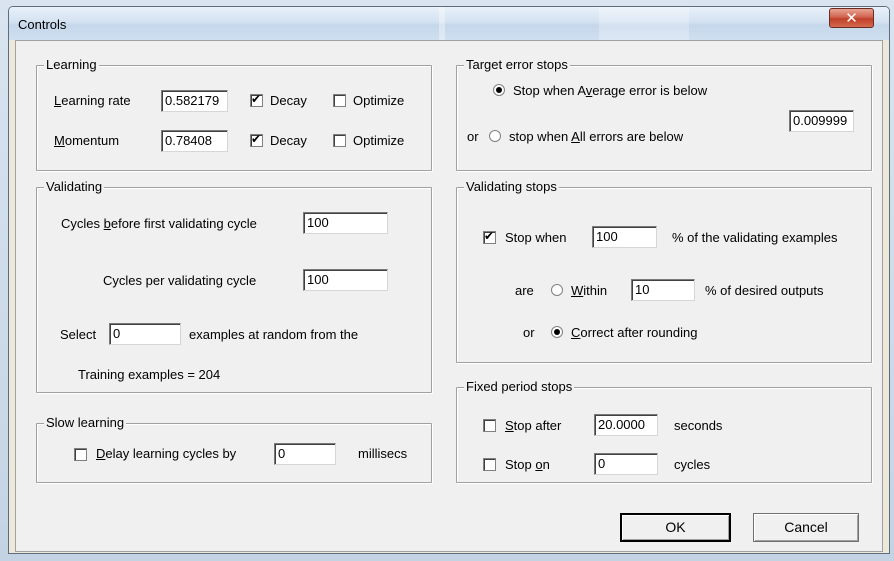 This screenshot has width=894, height=561. I want to click on stop-average-error-label: Stop when Average error is below, so click(610, 90).